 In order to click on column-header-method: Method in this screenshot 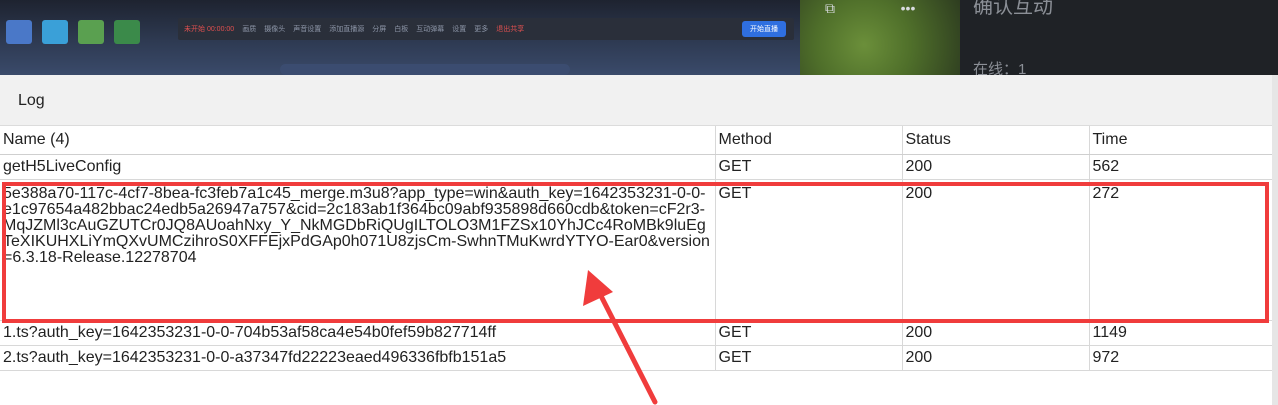, I will do `click(809, 140)`.